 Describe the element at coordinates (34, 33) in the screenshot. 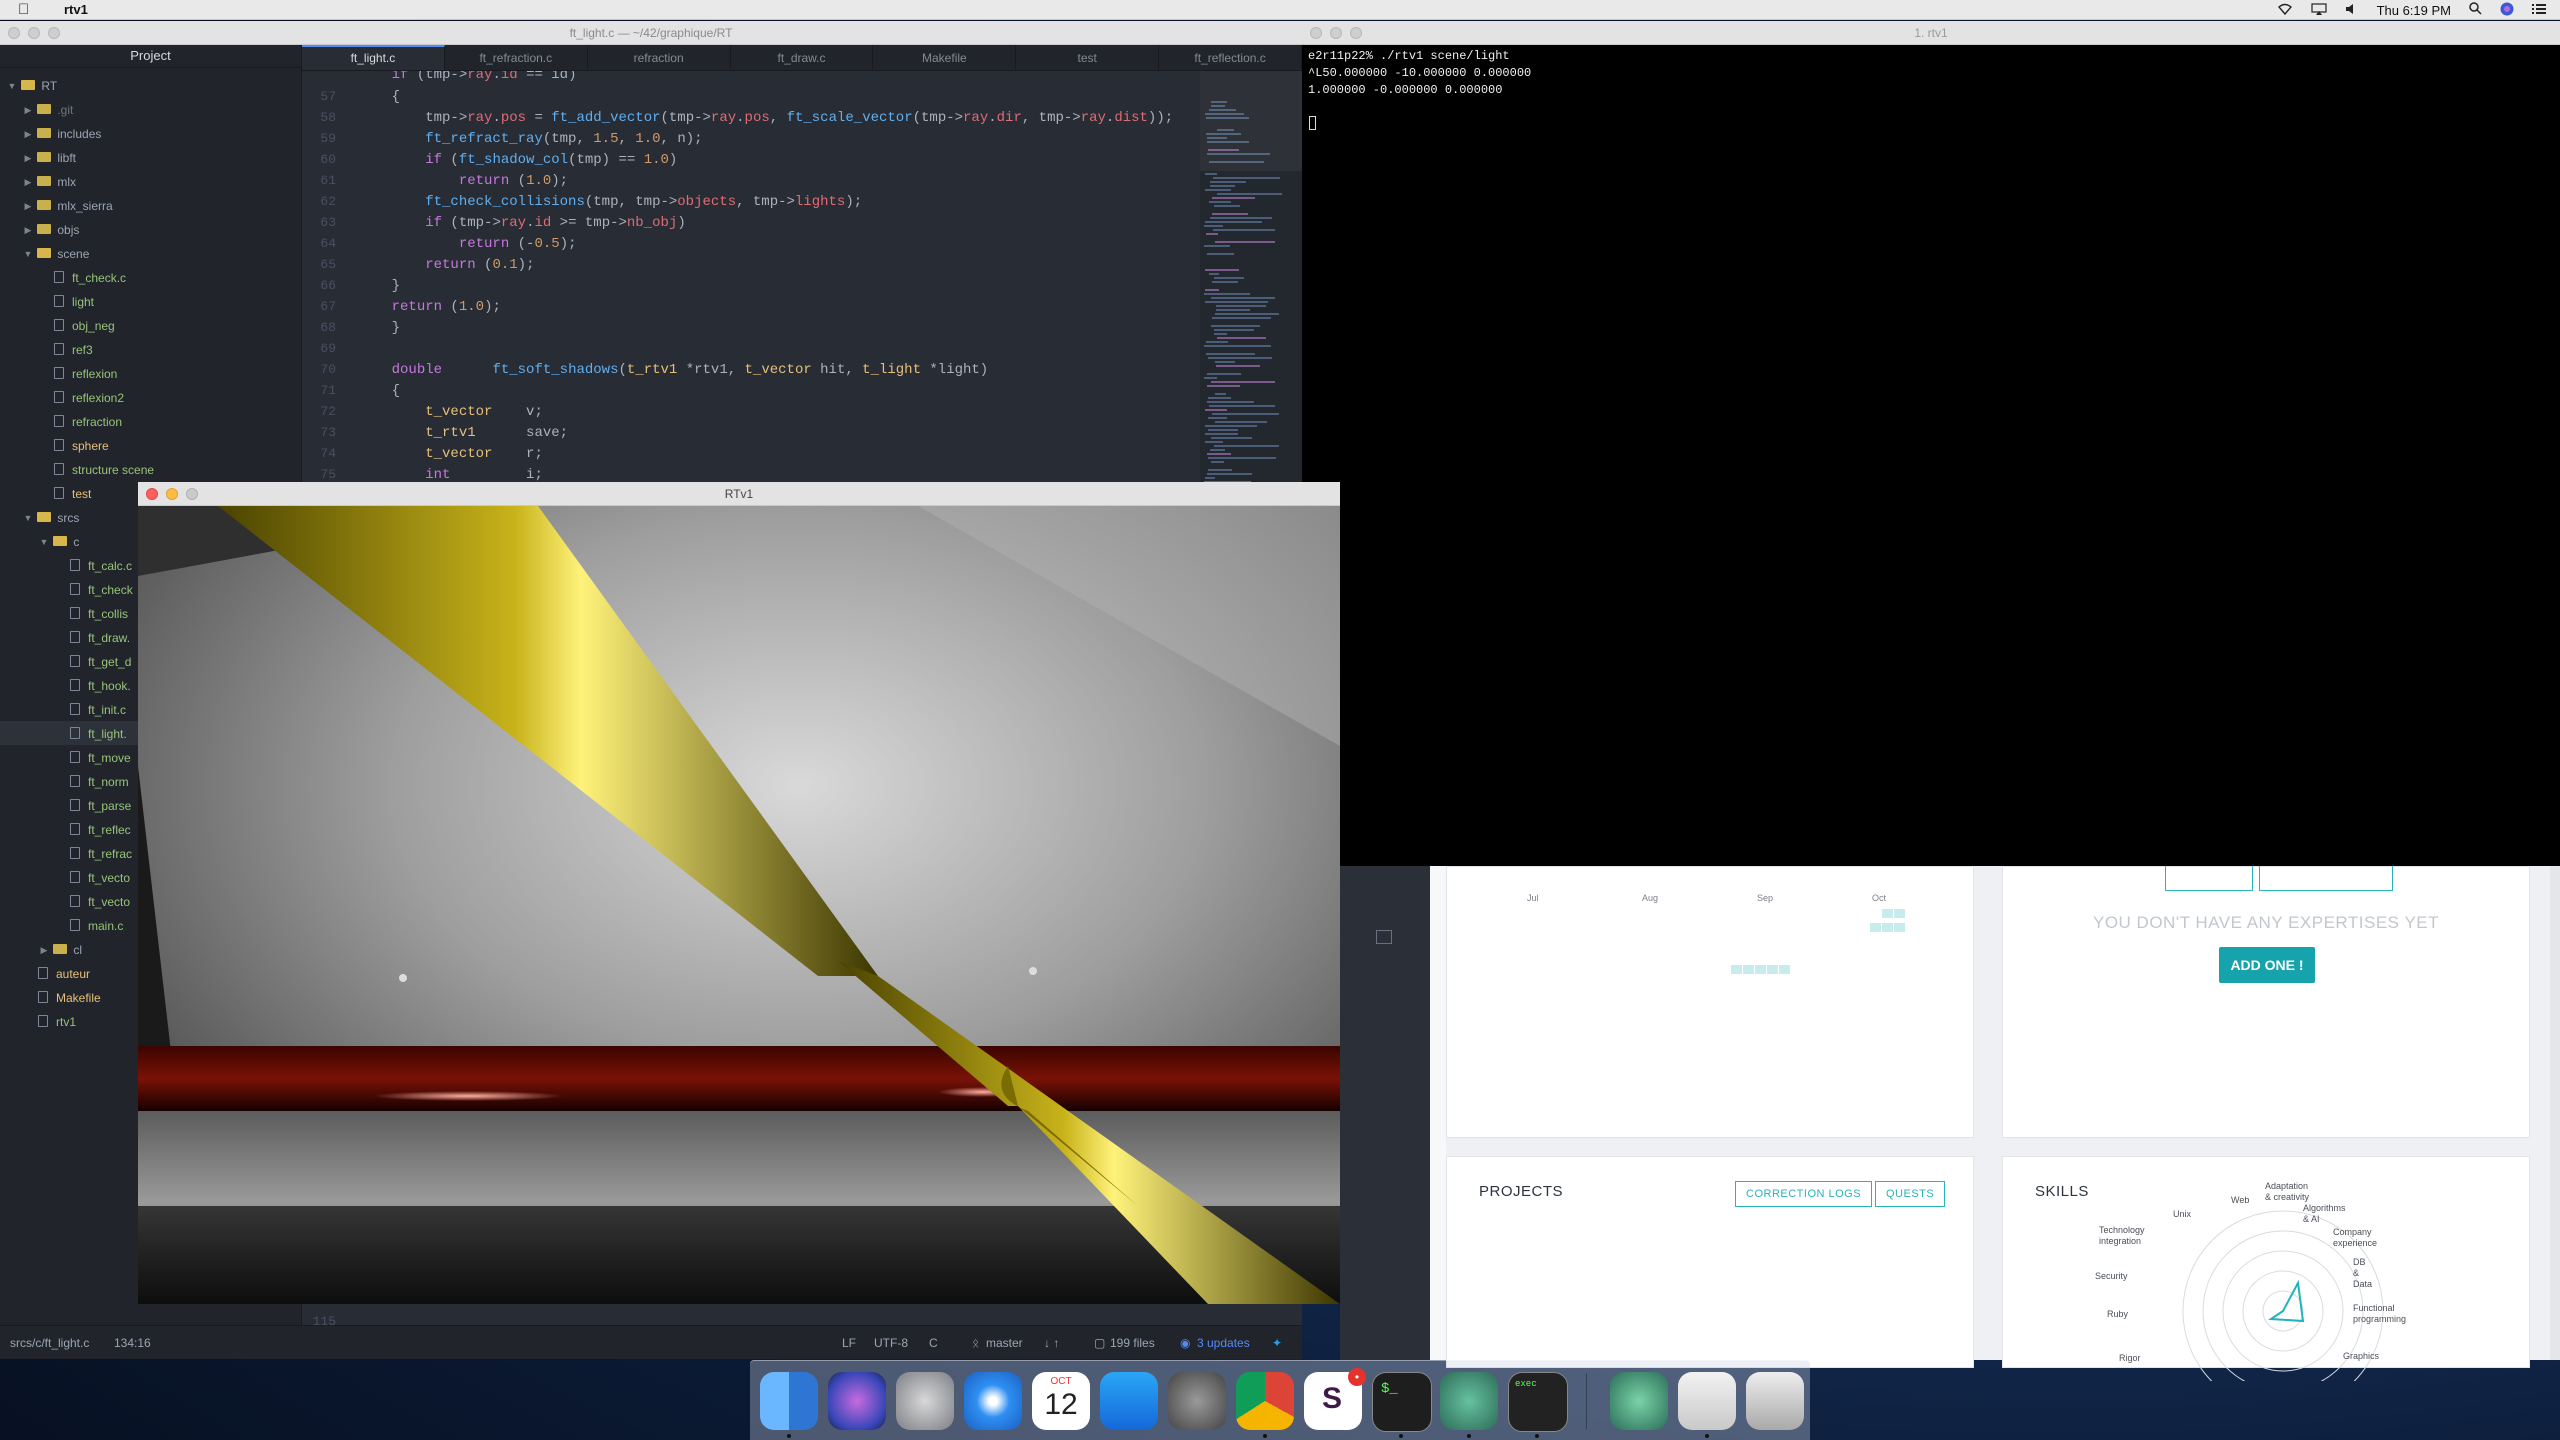

I see `minimize-button` at that location.